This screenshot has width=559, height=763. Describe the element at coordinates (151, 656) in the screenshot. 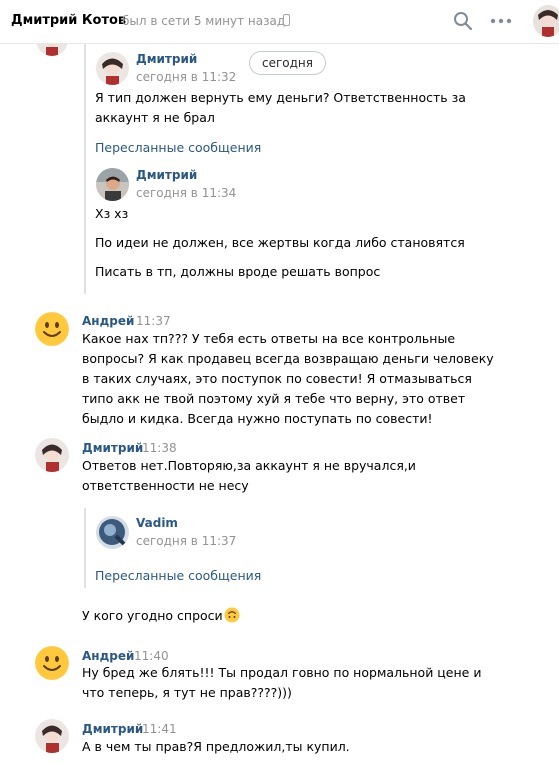

I see `message-time: 11:40` at that location.